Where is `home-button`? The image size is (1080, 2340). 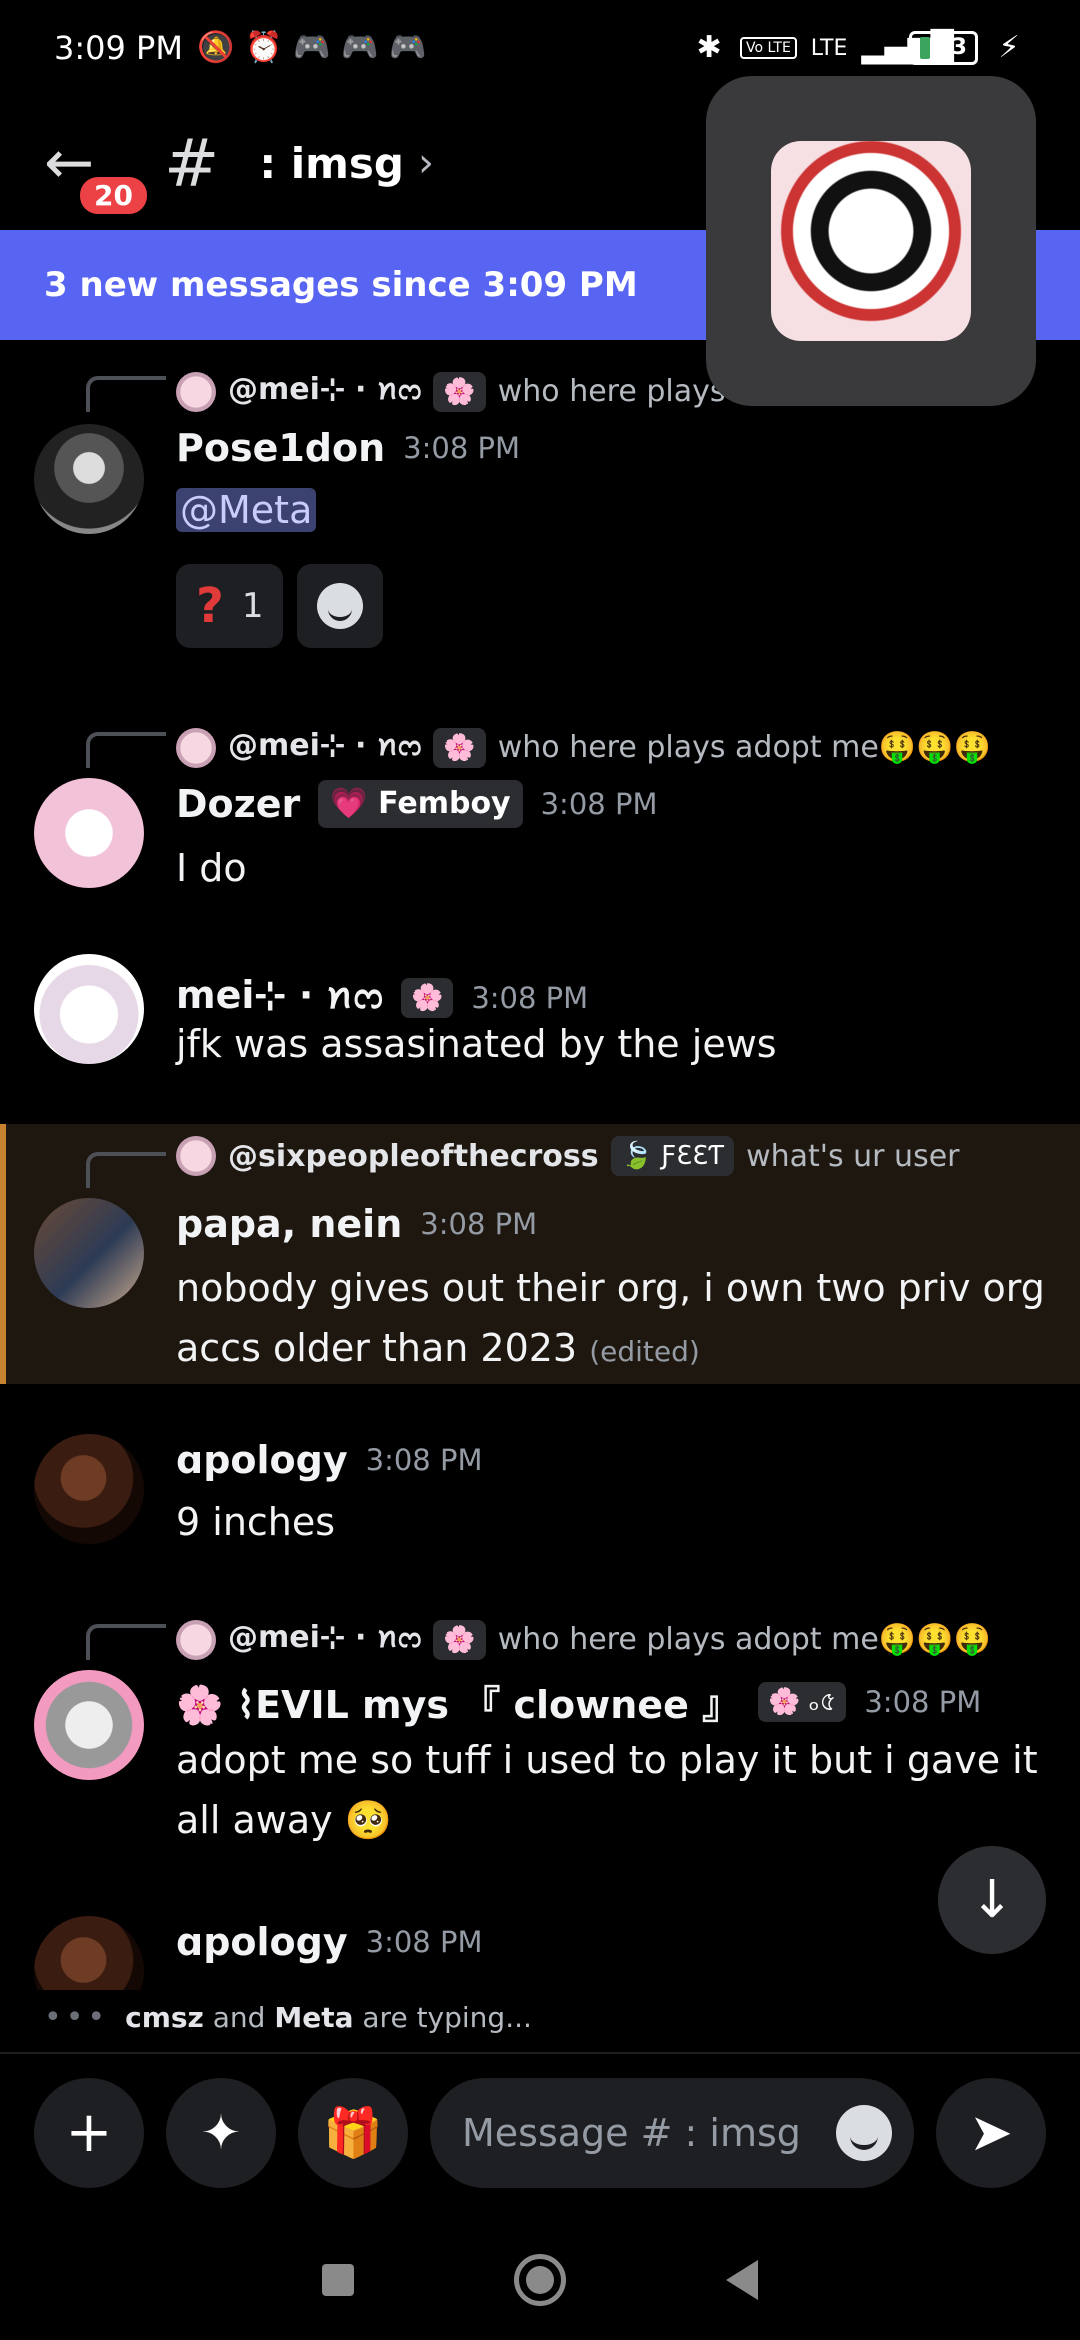 home-button is located at coordinates (540, 2280).